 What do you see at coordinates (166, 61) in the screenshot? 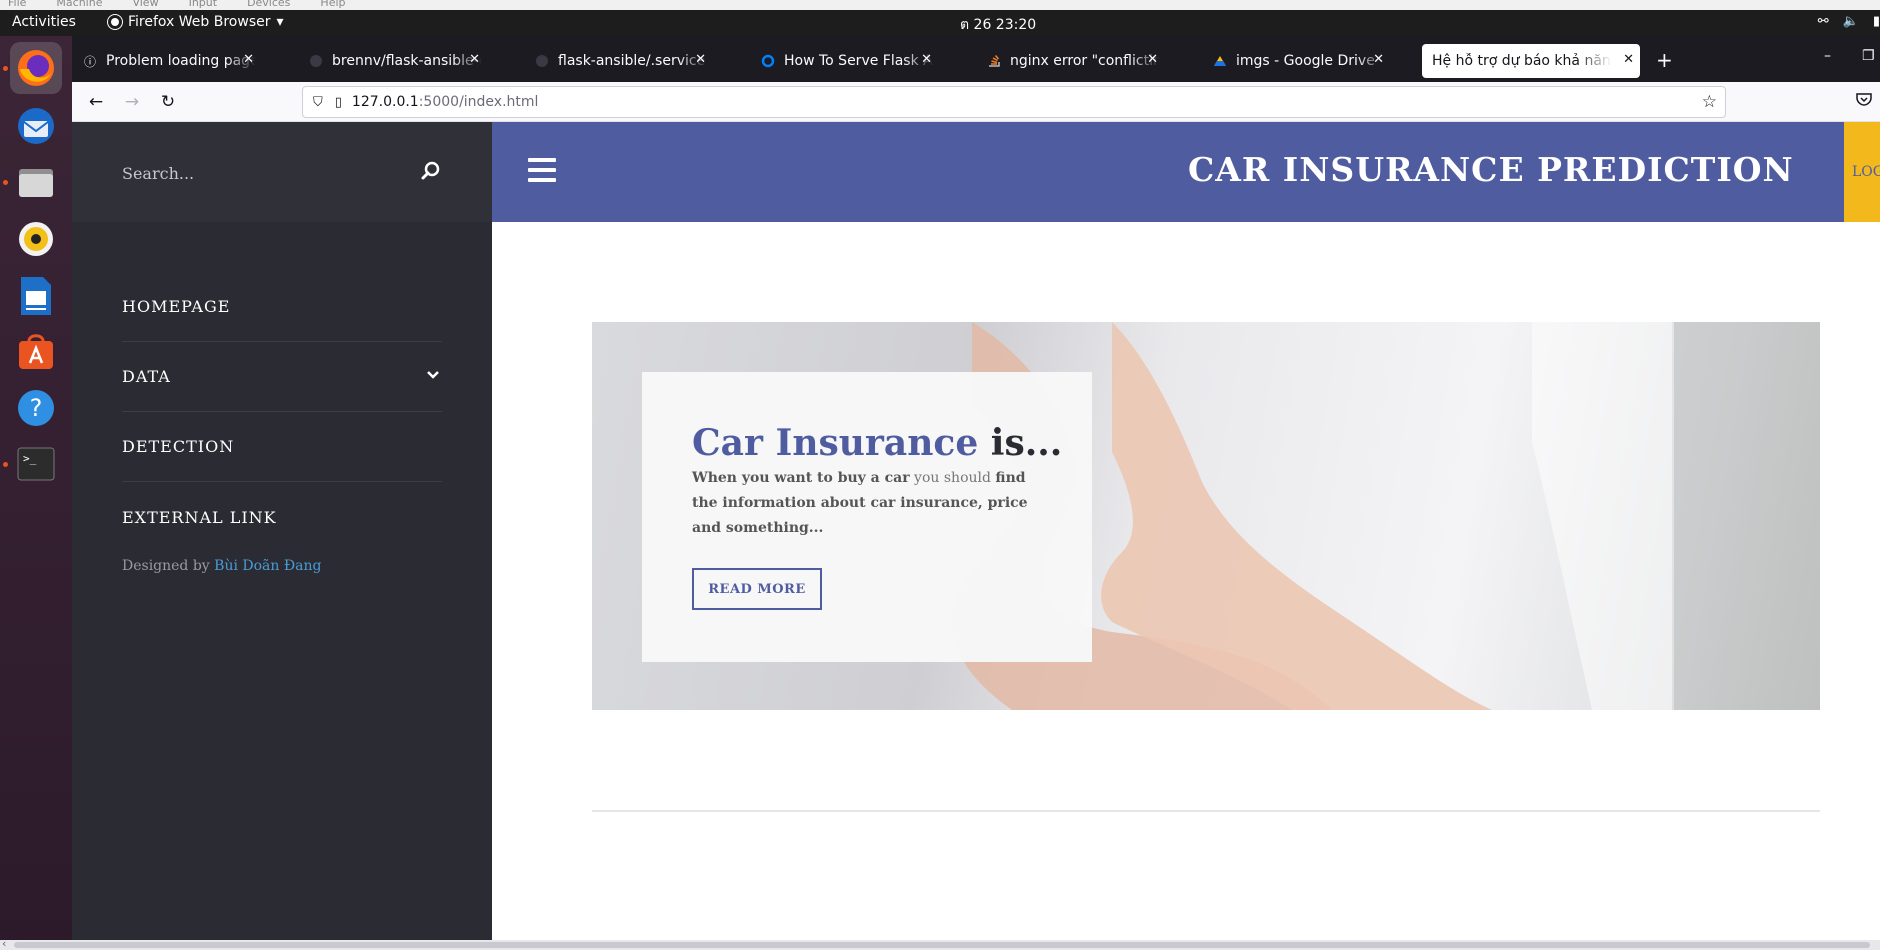
I see `tab-problem-loading: ⓘ Problem loading page ✕` at bounding box center [166, 61].